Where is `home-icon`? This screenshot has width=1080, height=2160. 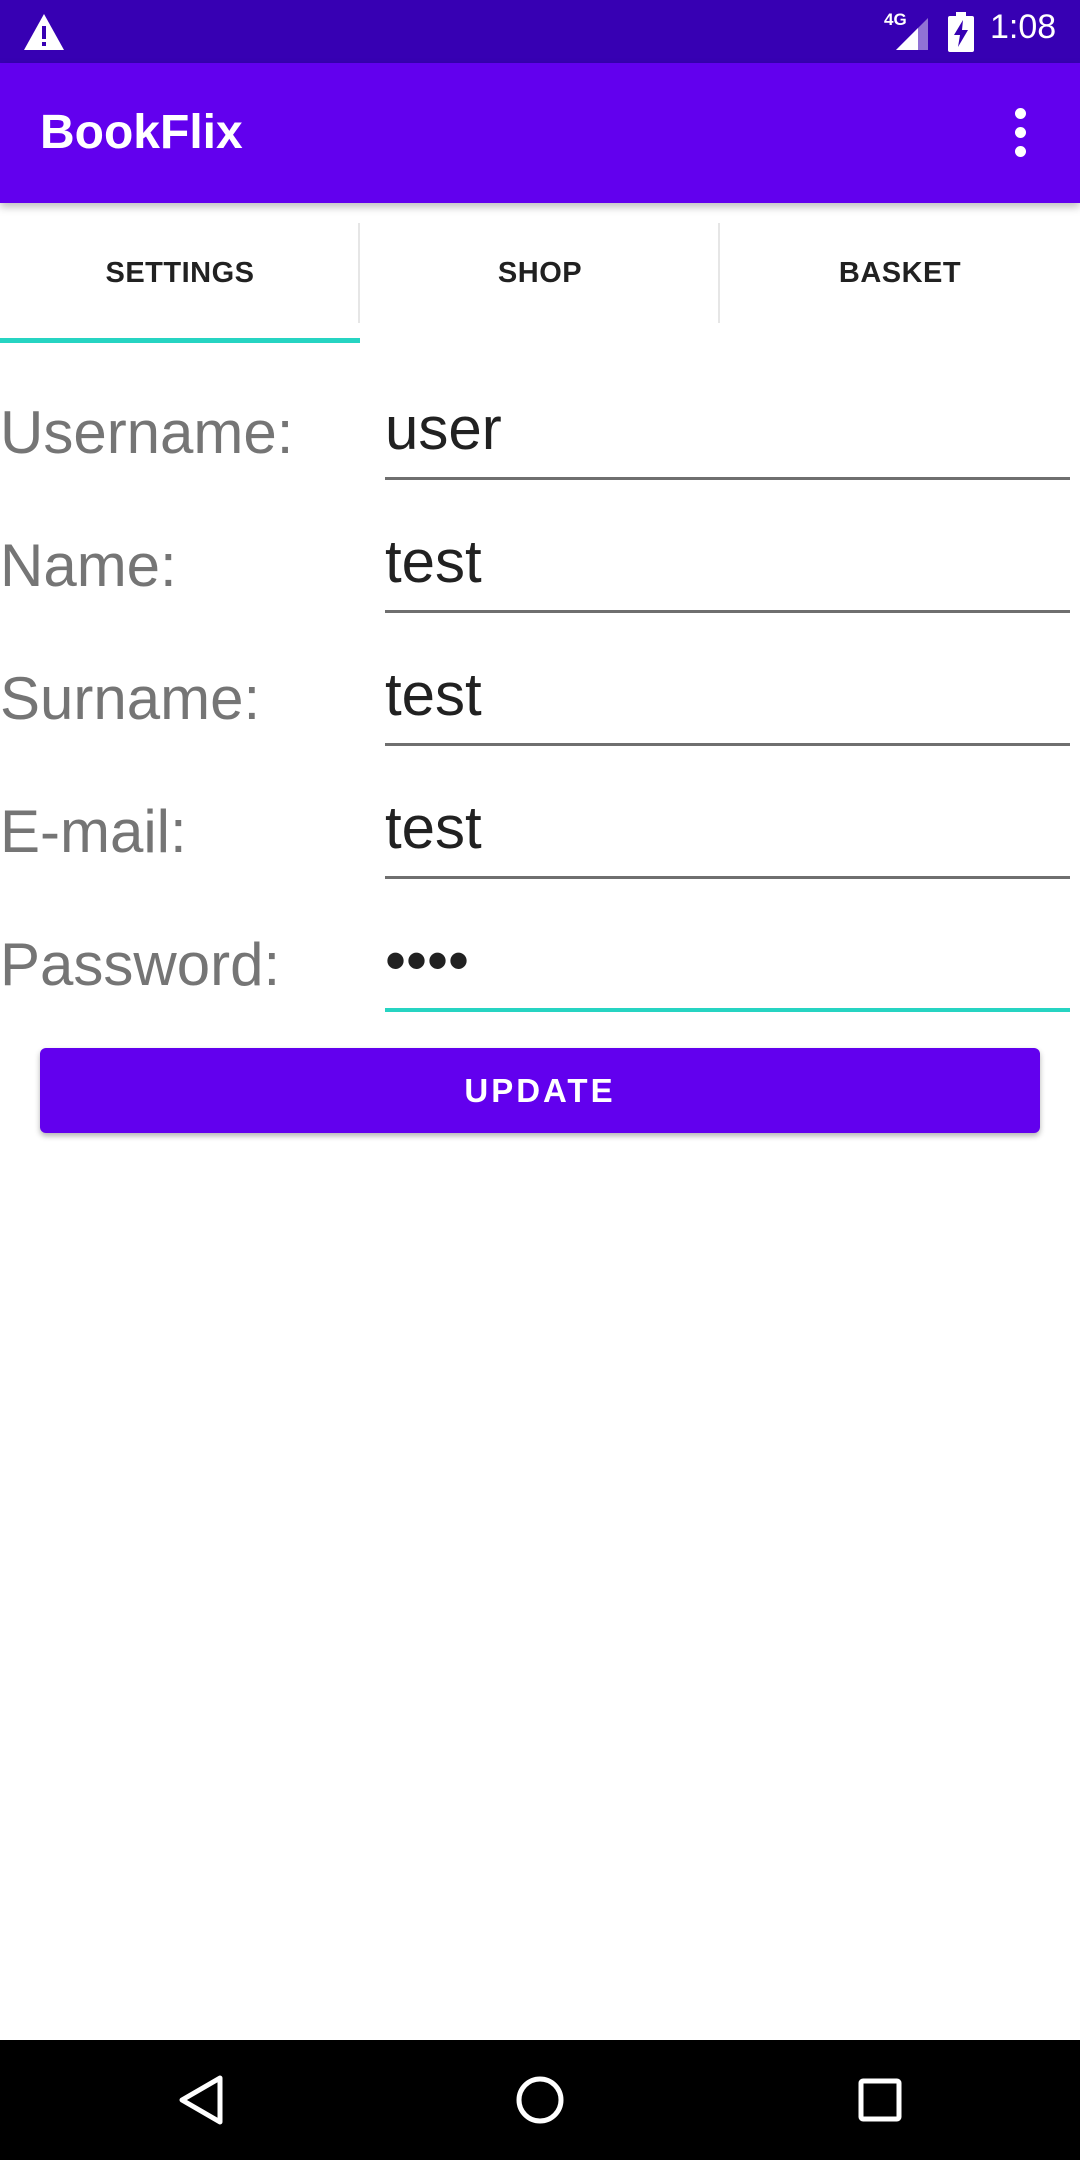
home-icon is located at coordinates (540, 2100).